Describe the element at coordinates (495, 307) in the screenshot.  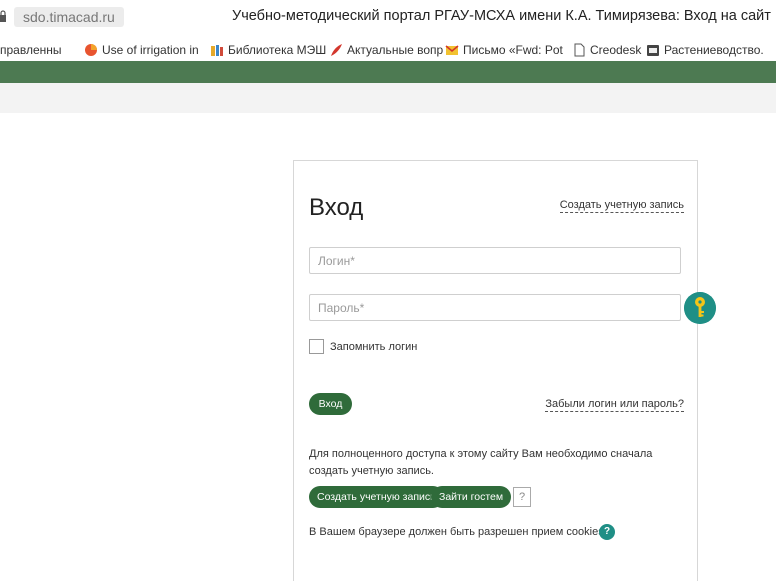
I see `password-input` at that location.